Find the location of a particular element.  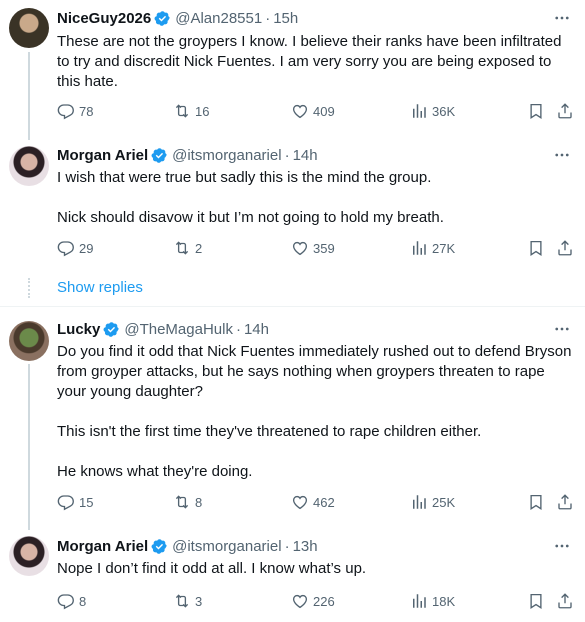

action-bar: 78 16 409 36K is located at coordinates (317, 112).